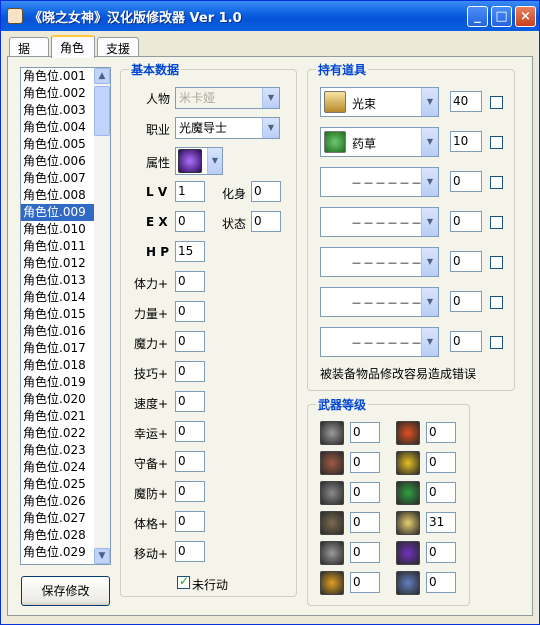 The height and width of the screenshot is (625, 540). I want to click on check-icon: ✓, so click(184, 581).